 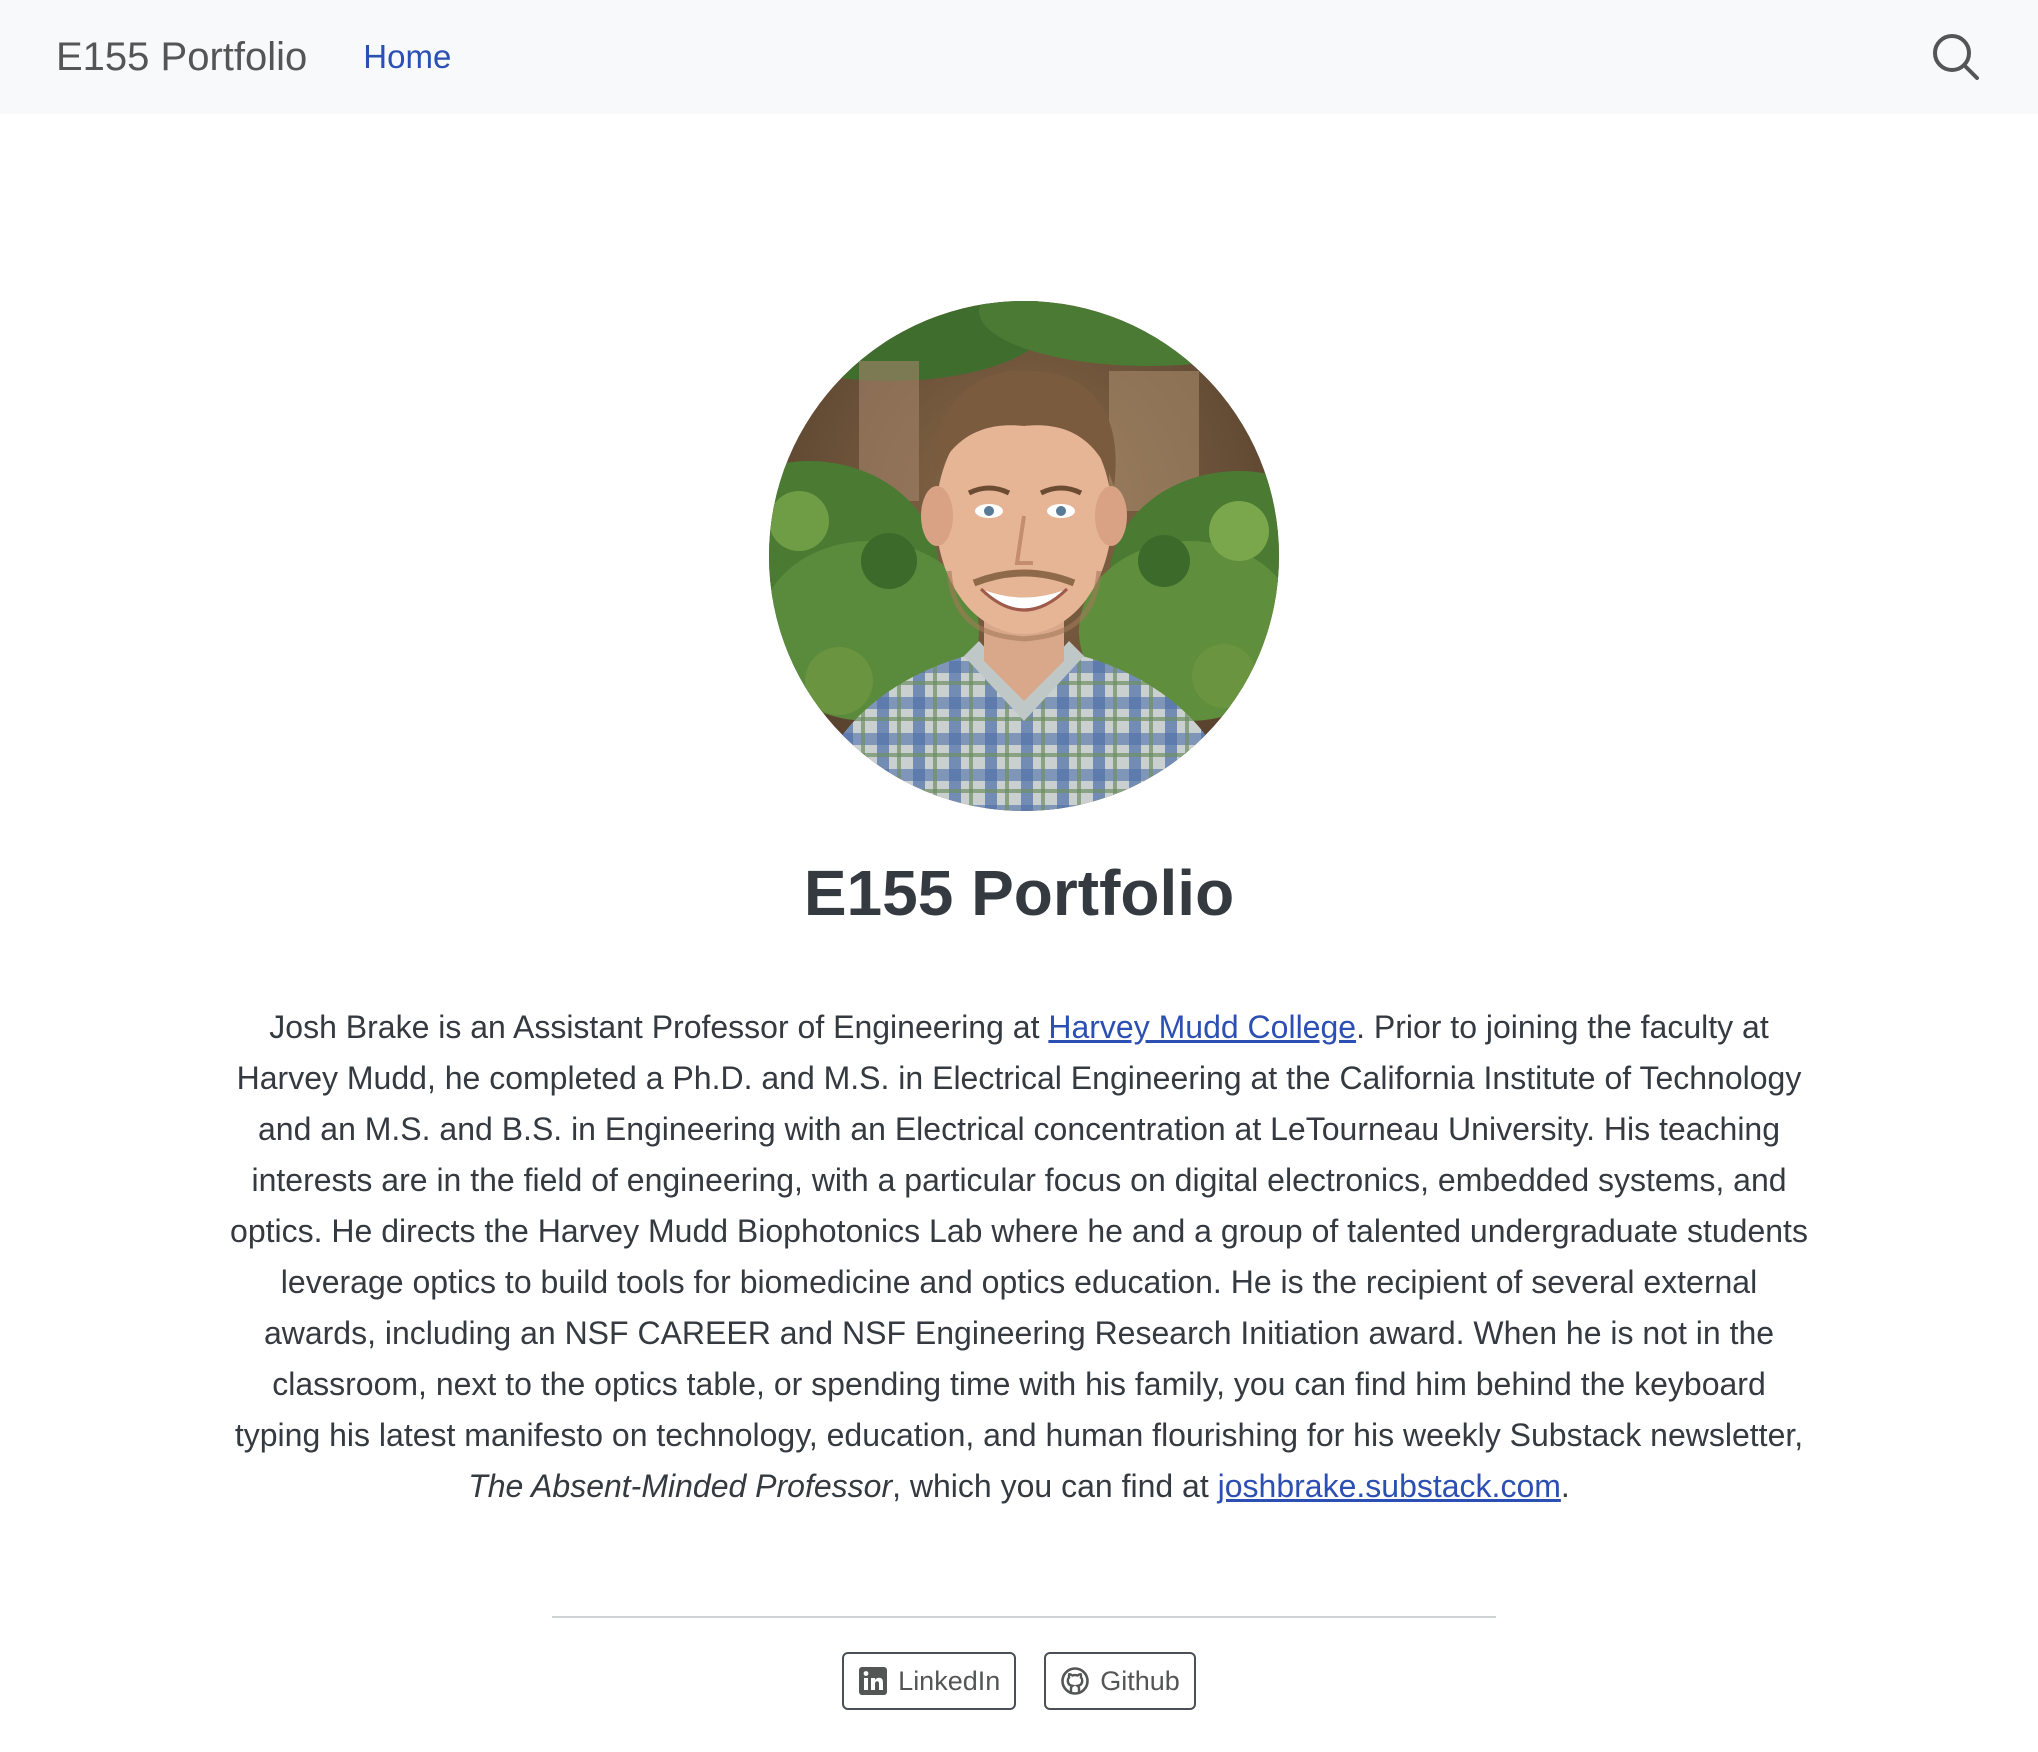 I want to click on github-icon, so click(x=1075, y=1681).